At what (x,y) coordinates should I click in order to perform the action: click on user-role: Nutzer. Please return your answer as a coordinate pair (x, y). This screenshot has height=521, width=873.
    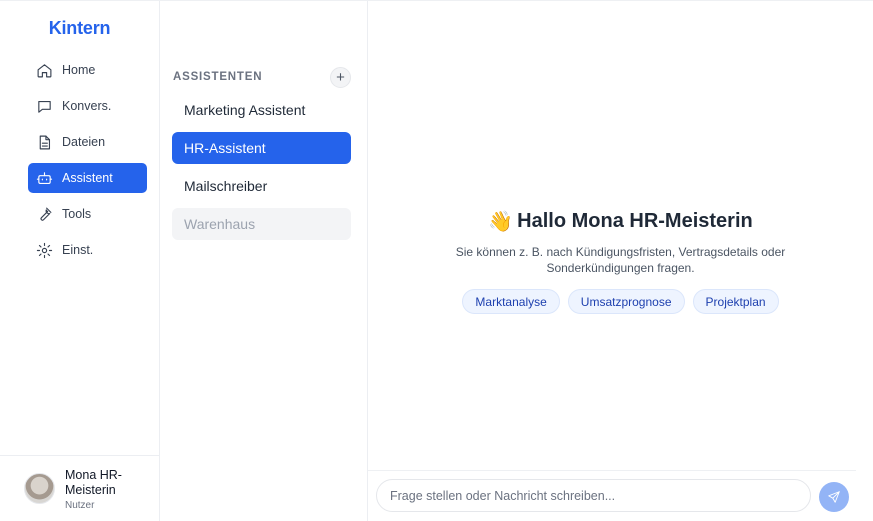
    Looking at the image, I should click on (80, 505).